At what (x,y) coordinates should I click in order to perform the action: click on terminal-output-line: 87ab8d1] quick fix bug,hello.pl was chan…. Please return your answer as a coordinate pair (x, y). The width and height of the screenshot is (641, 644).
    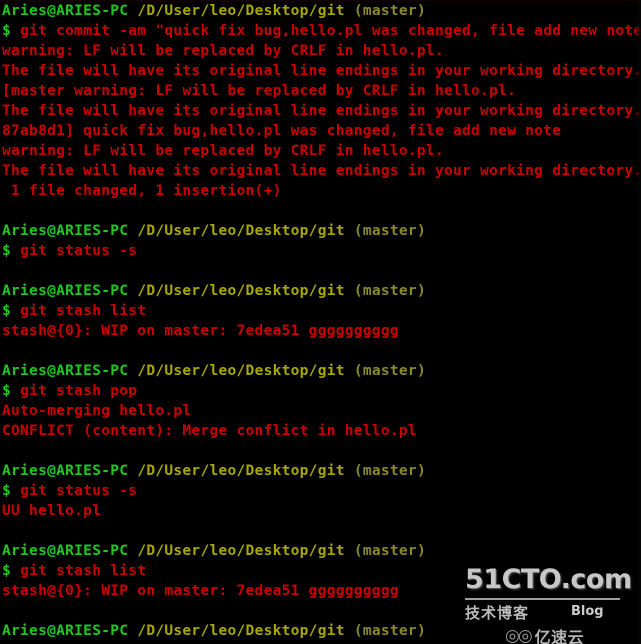
    Looking at the image, I should click on (321, 131).